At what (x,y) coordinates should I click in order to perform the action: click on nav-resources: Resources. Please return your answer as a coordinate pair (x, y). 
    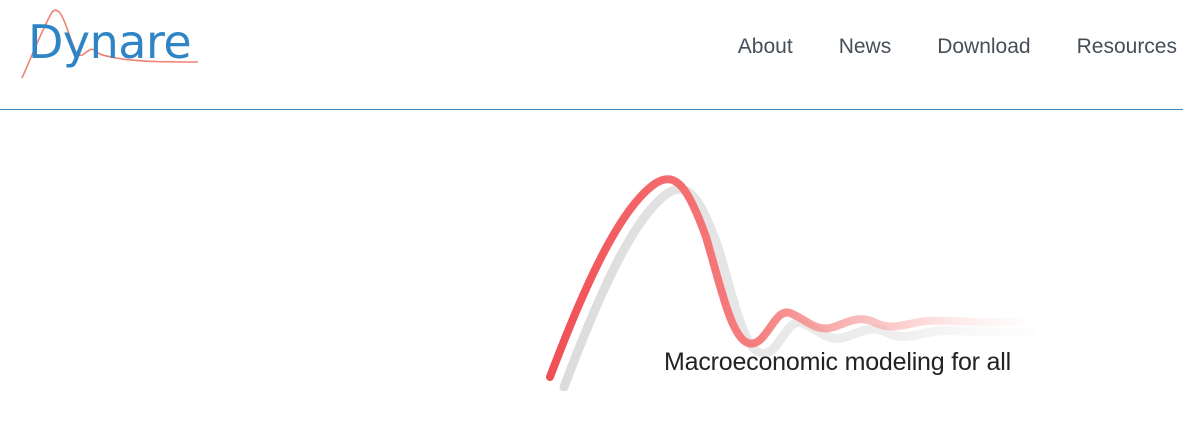
    Looking at the image, I should click on (1127, 47).